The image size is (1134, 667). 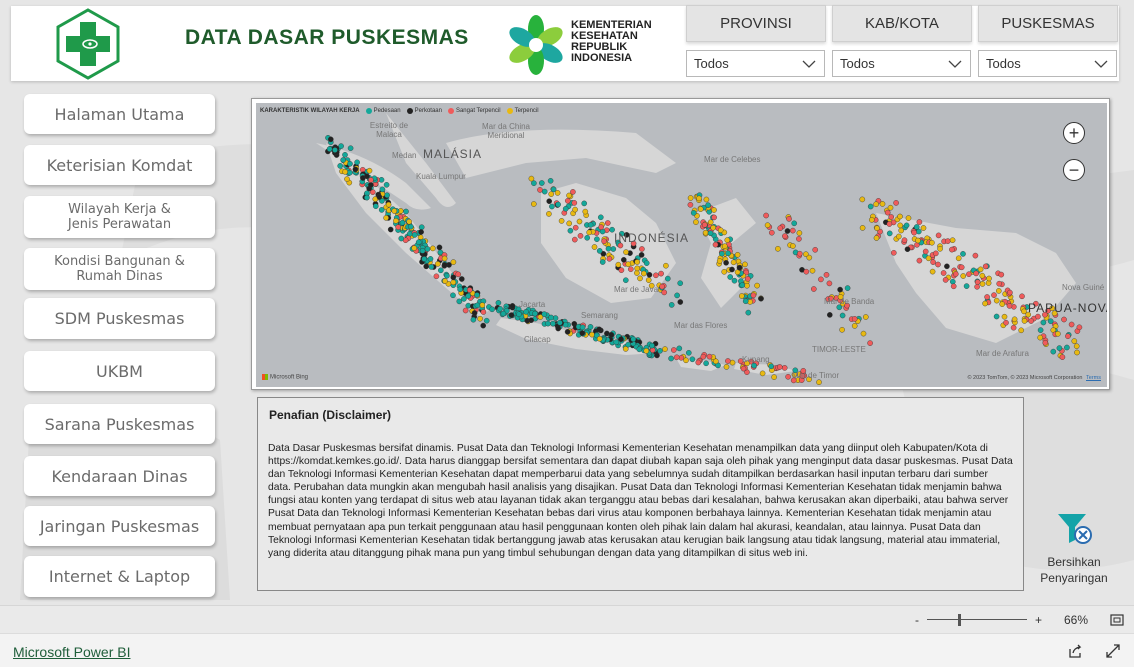 What do you see at coordinates (1074, 549) in the screenshot?
I see `clear-filters-button: Bersihkan Penyaringan` at bounding box center [1074, 549].